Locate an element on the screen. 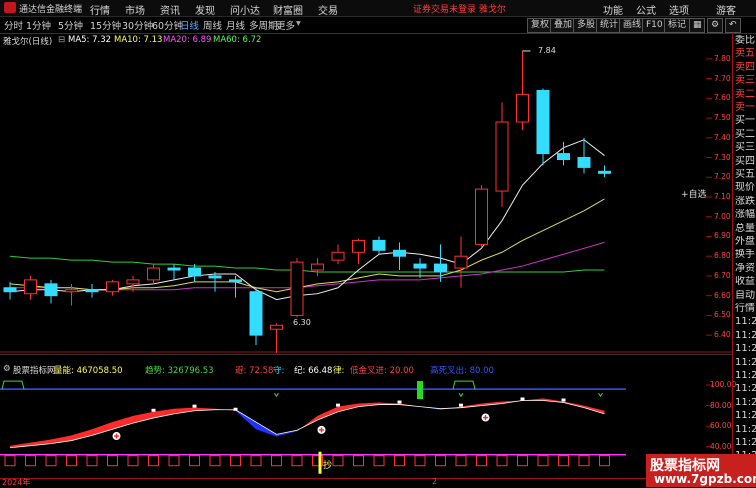  quote-label: 自动 is located at coordinates (745, 296).